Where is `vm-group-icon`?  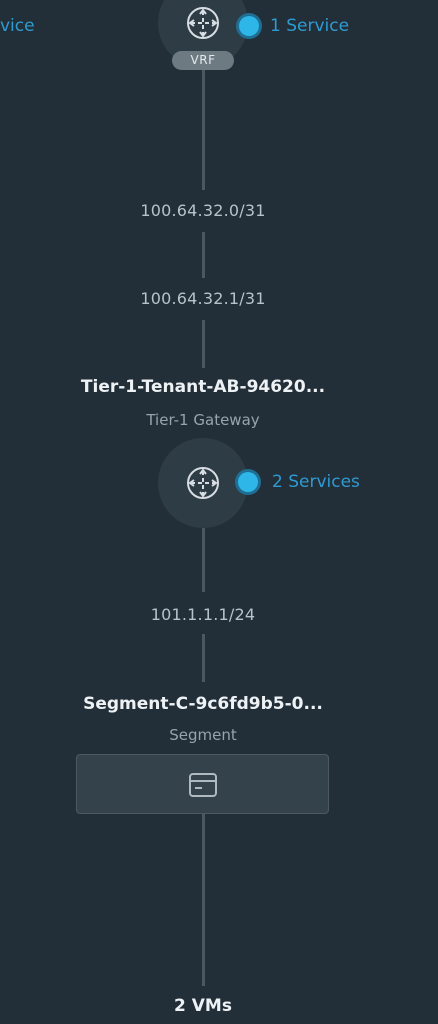 vm-group-icon is located at coordinates (203, 785).